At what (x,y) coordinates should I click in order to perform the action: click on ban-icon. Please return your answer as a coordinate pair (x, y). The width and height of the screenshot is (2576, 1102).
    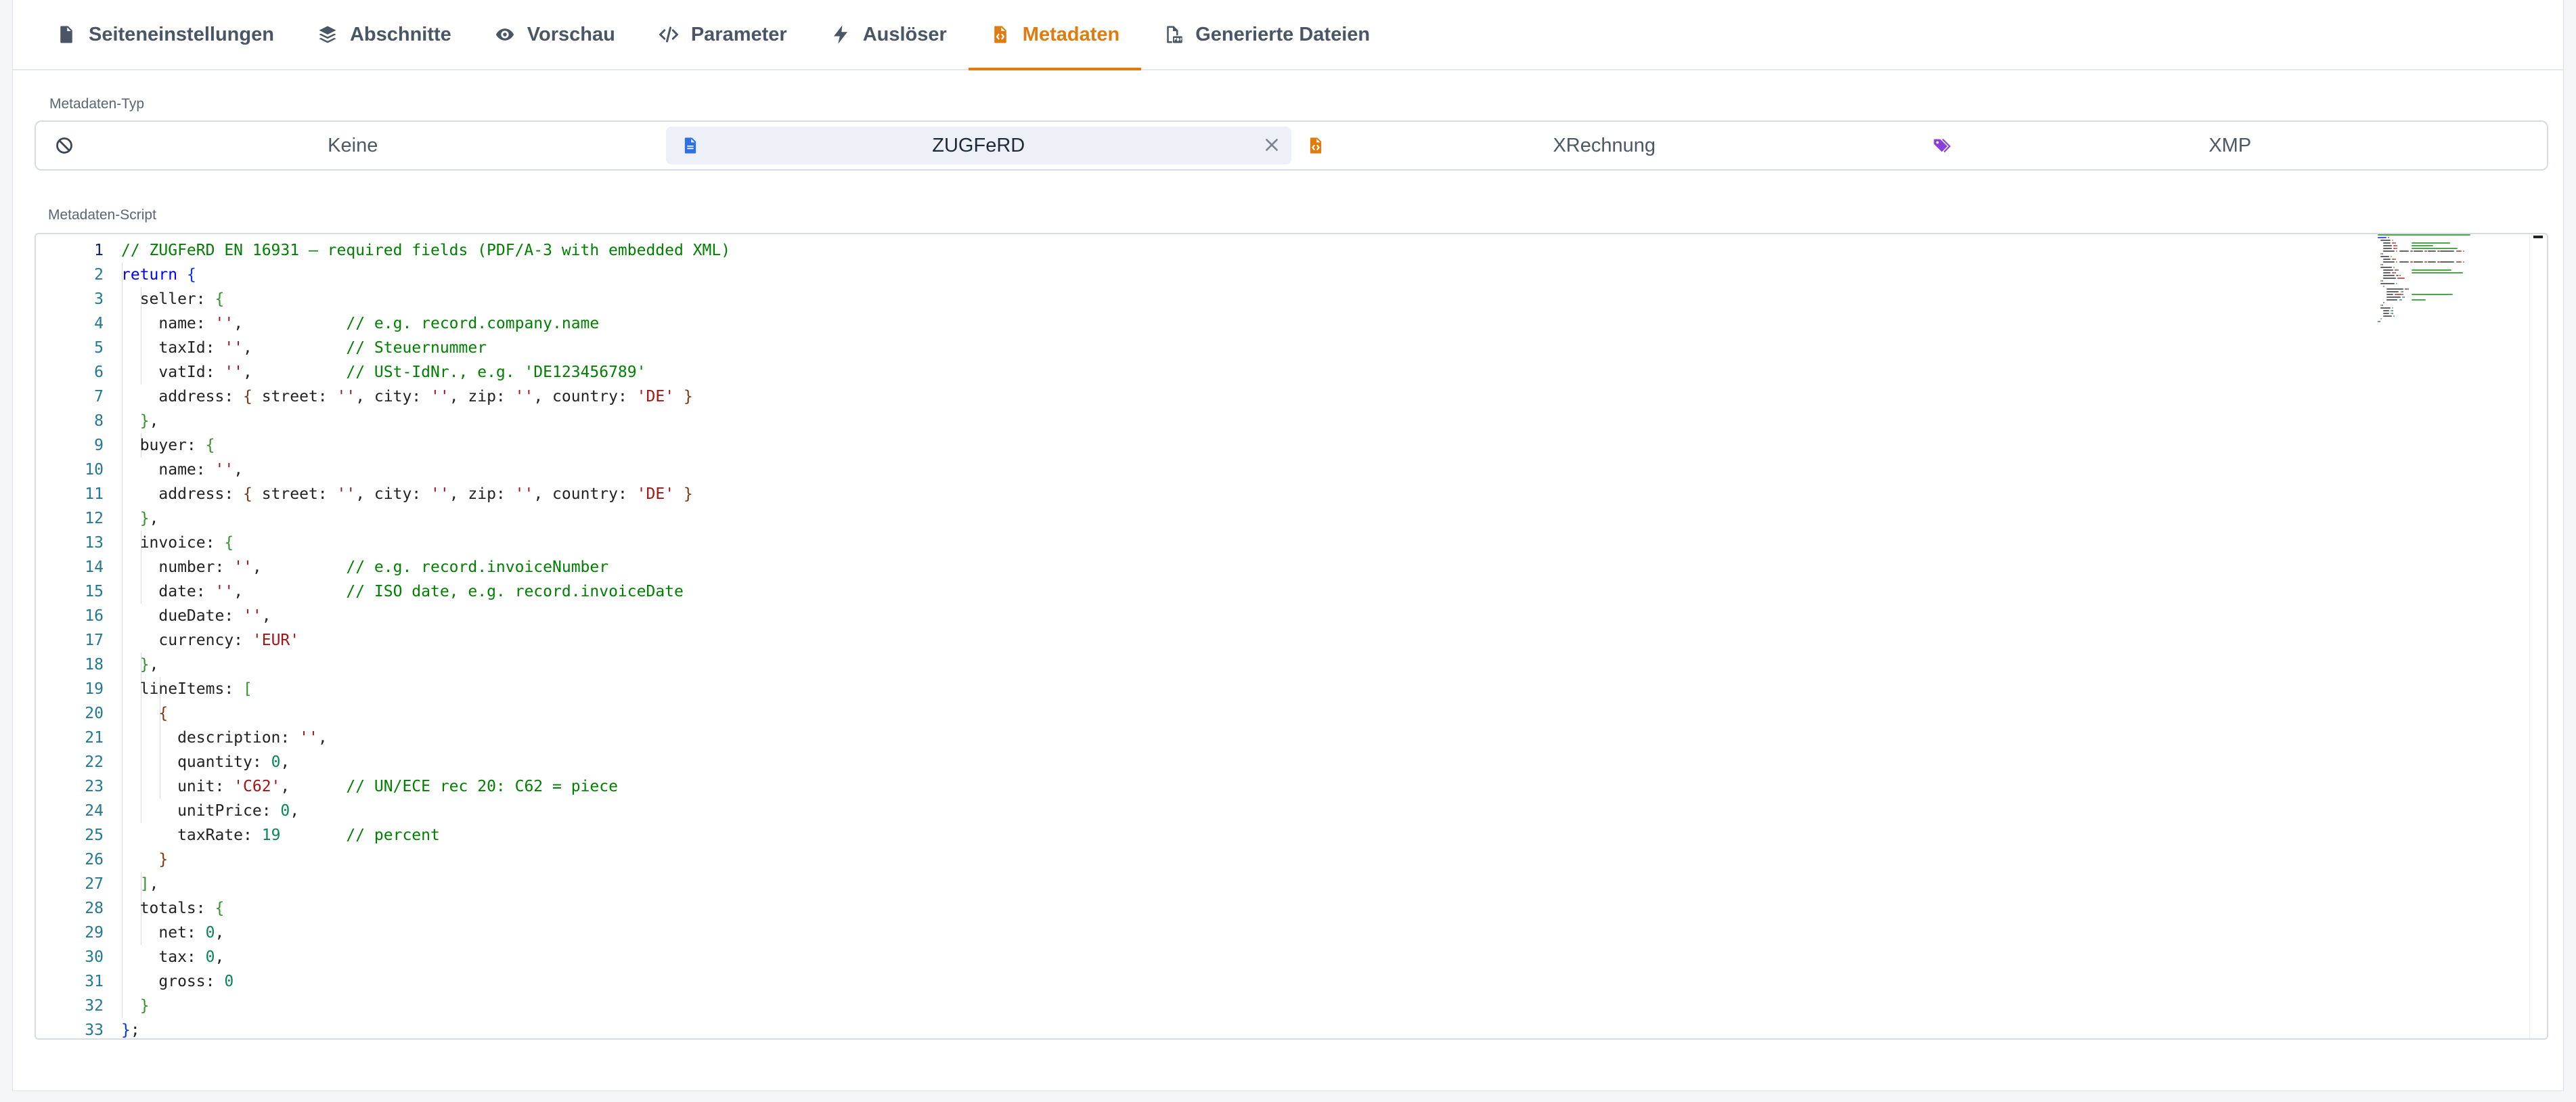
    Looking at the image, I should click on (64, 145).